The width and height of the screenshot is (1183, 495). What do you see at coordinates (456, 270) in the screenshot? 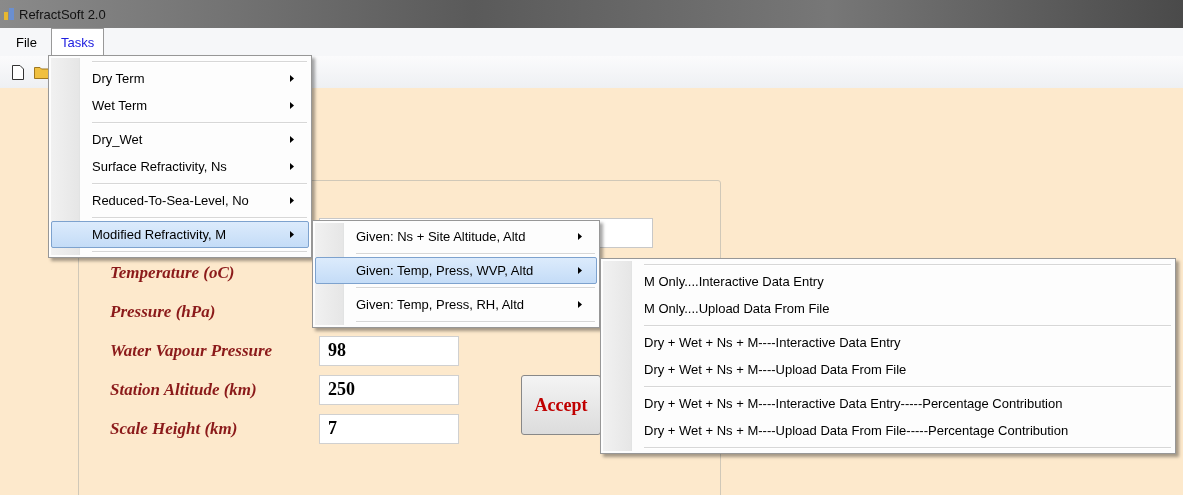
I see `menu-item: Given: Temp, Press, WVP, Altd` at bounding box center [456, 270].